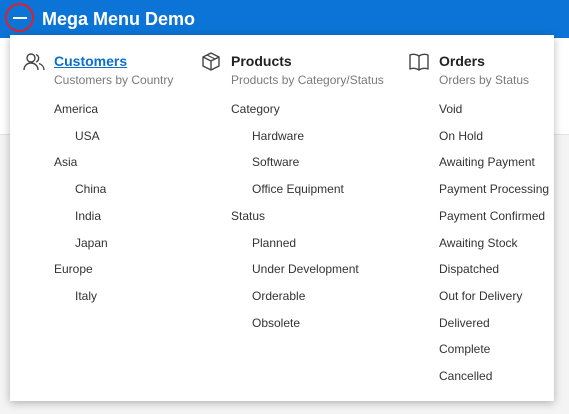 The image size is (569, 414). I want to click on menu-item: Payment Processing, so click(494, 189).